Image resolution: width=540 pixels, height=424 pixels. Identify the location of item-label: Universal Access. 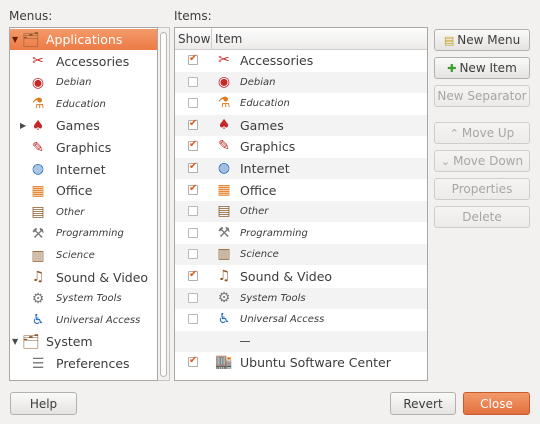
(282, 320).